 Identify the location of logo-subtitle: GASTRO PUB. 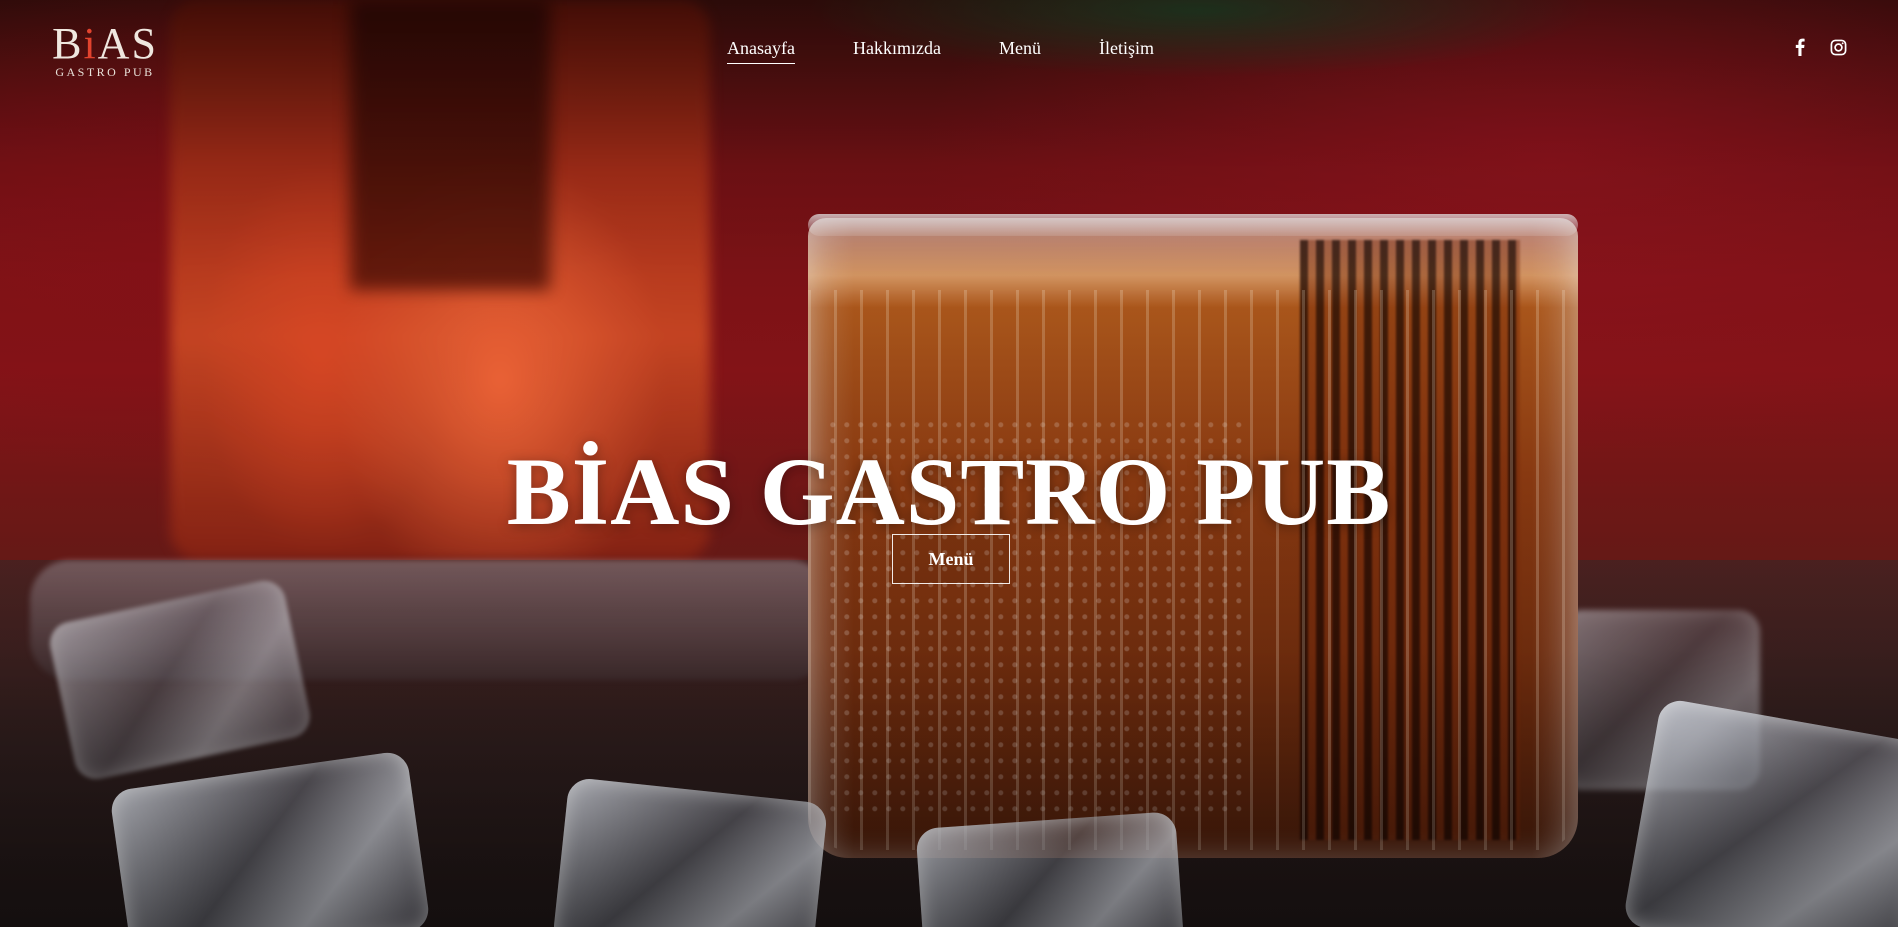
(105, 72).